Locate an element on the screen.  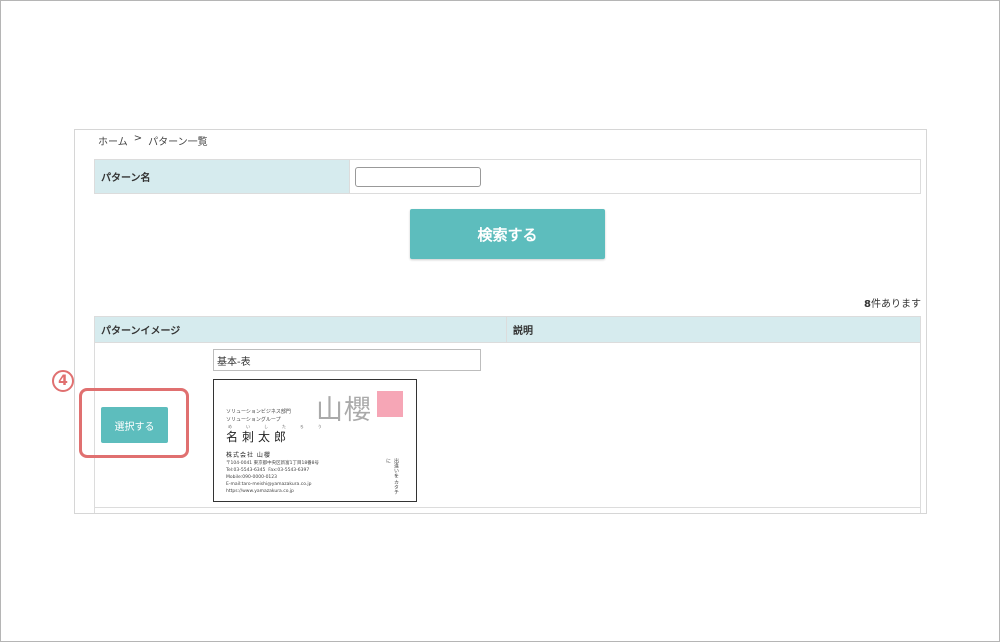
result-table-header: パターンイメージ 説明 is located at coordinates (507, 330).